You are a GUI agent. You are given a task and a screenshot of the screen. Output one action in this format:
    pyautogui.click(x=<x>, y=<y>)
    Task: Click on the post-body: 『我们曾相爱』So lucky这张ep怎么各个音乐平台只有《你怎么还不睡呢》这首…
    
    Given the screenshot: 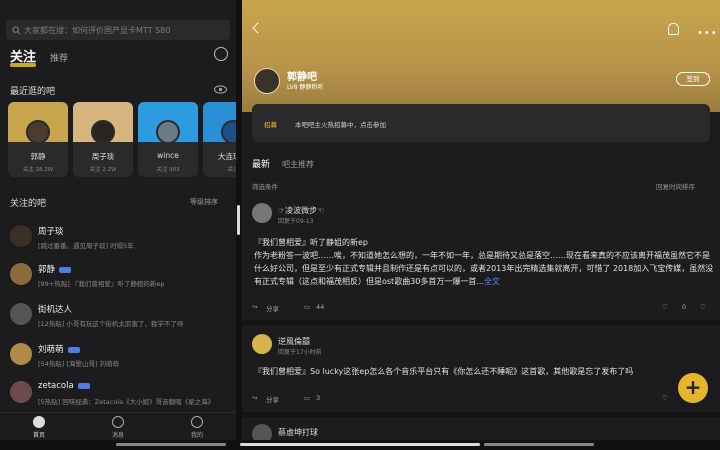 What is the action you would take?
    pyautogui.click(x=444, y=371)
    